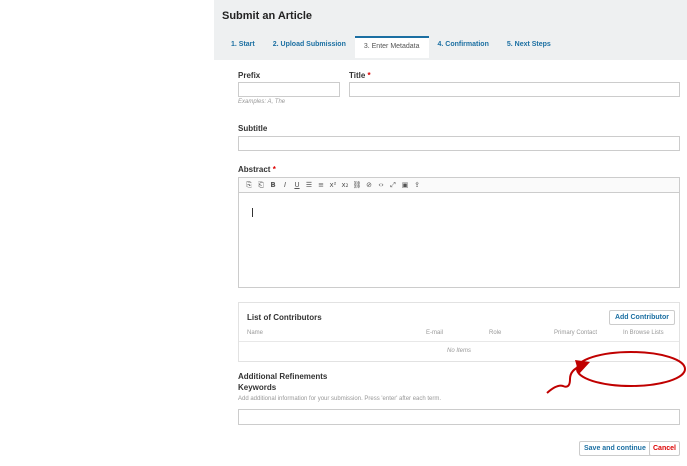 This screenshot has width=687, height=466. I want to click on title-label: Title *, so click(360, 75).